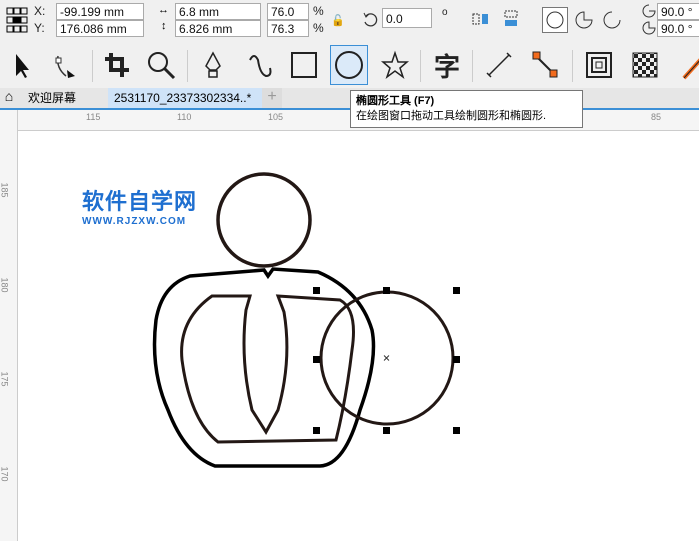 This screenshot has width=699, height=541. What do you see at coordinates (678, 11) in the screenshot?
I see `start-angle-input: 90.0 °` at bounding box center [678, 11].